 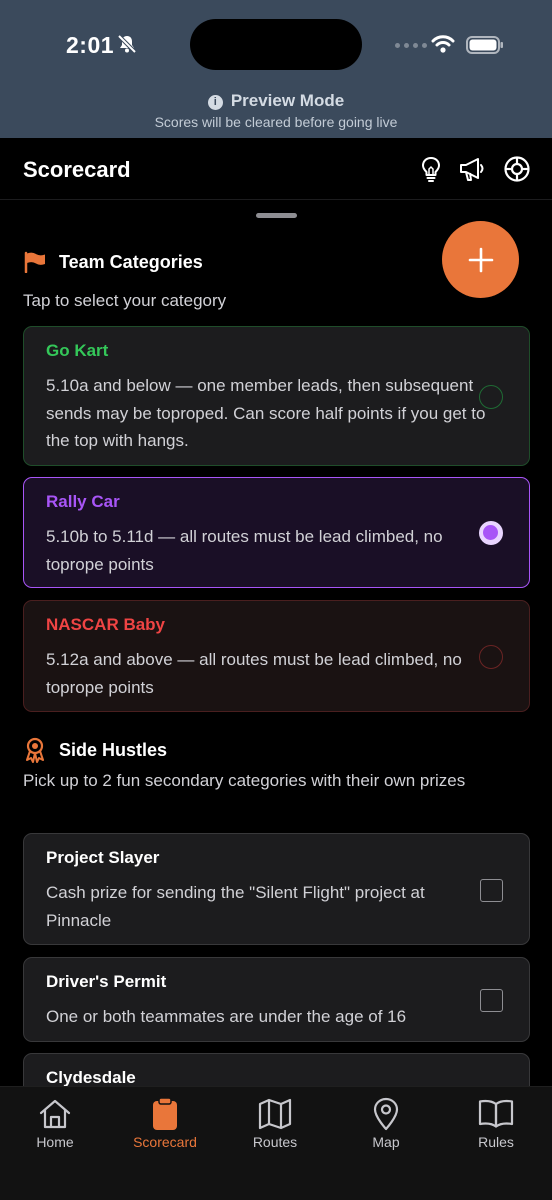 I want to click on tab-map: Map, so click(x=386, y=1123).